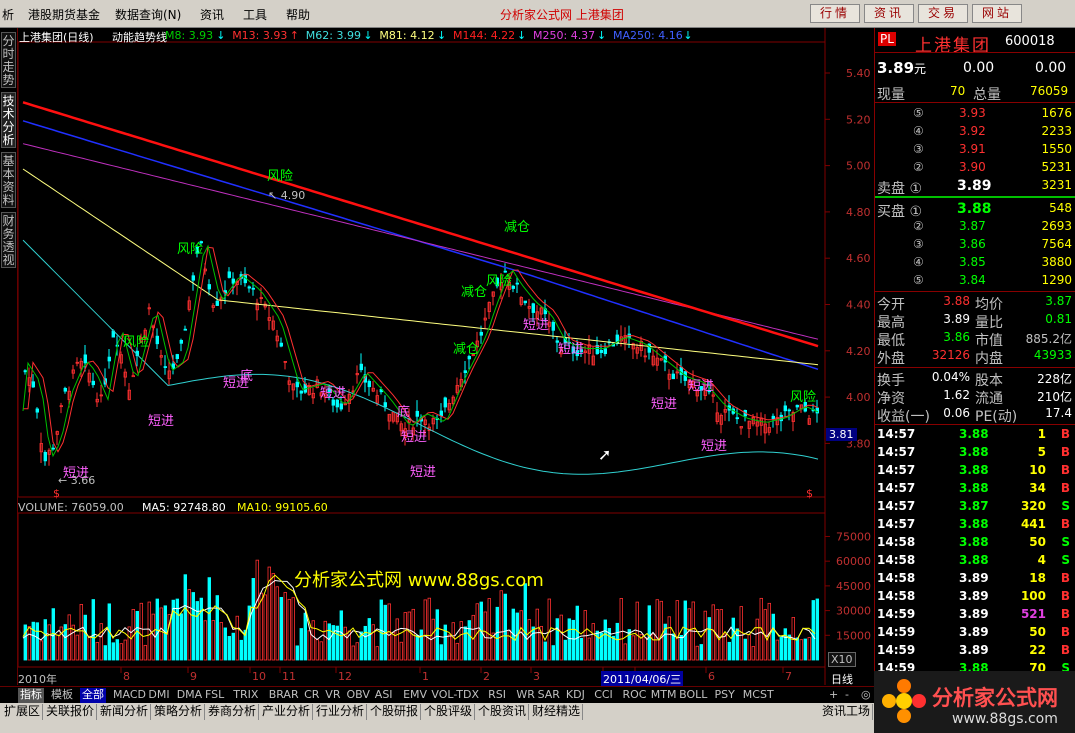 The width and height of the screenshot is (1075, 733). Describe the element at coordinates (847, 712) in the screenshot. I see `nav-tab-news-factory: 资讯工场` at that location.